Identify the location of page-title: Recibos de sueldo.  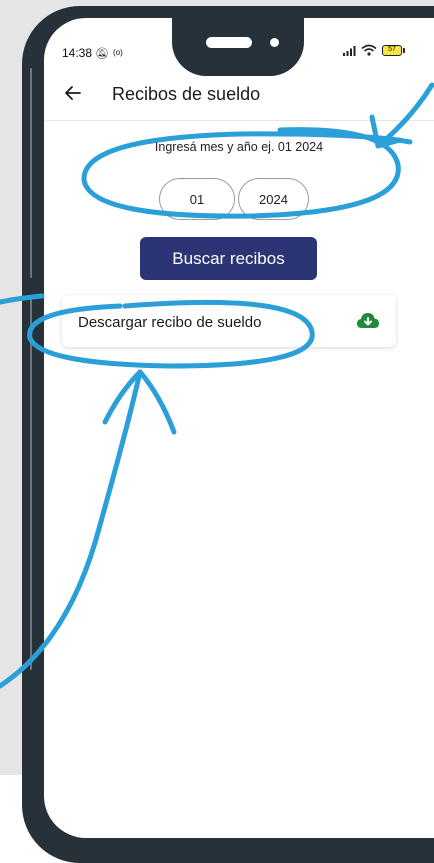
(186, 94).